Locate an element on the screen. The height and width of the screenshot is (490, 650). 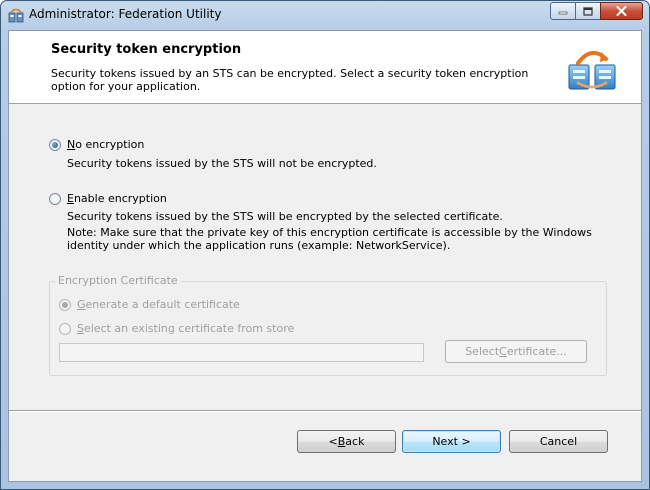
encryption-certificate-group-title: Encryption Certificate is located at coordinates (118, 280).